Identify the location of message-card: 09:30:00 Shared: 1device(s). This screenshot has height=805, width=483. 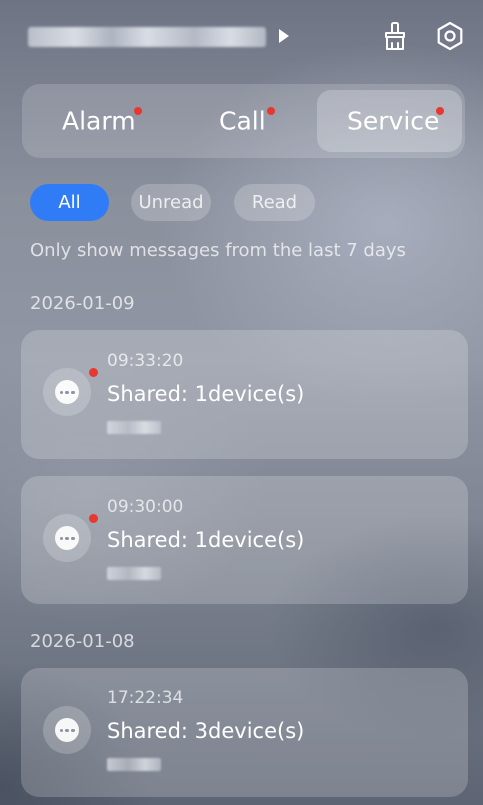
(244, 540).